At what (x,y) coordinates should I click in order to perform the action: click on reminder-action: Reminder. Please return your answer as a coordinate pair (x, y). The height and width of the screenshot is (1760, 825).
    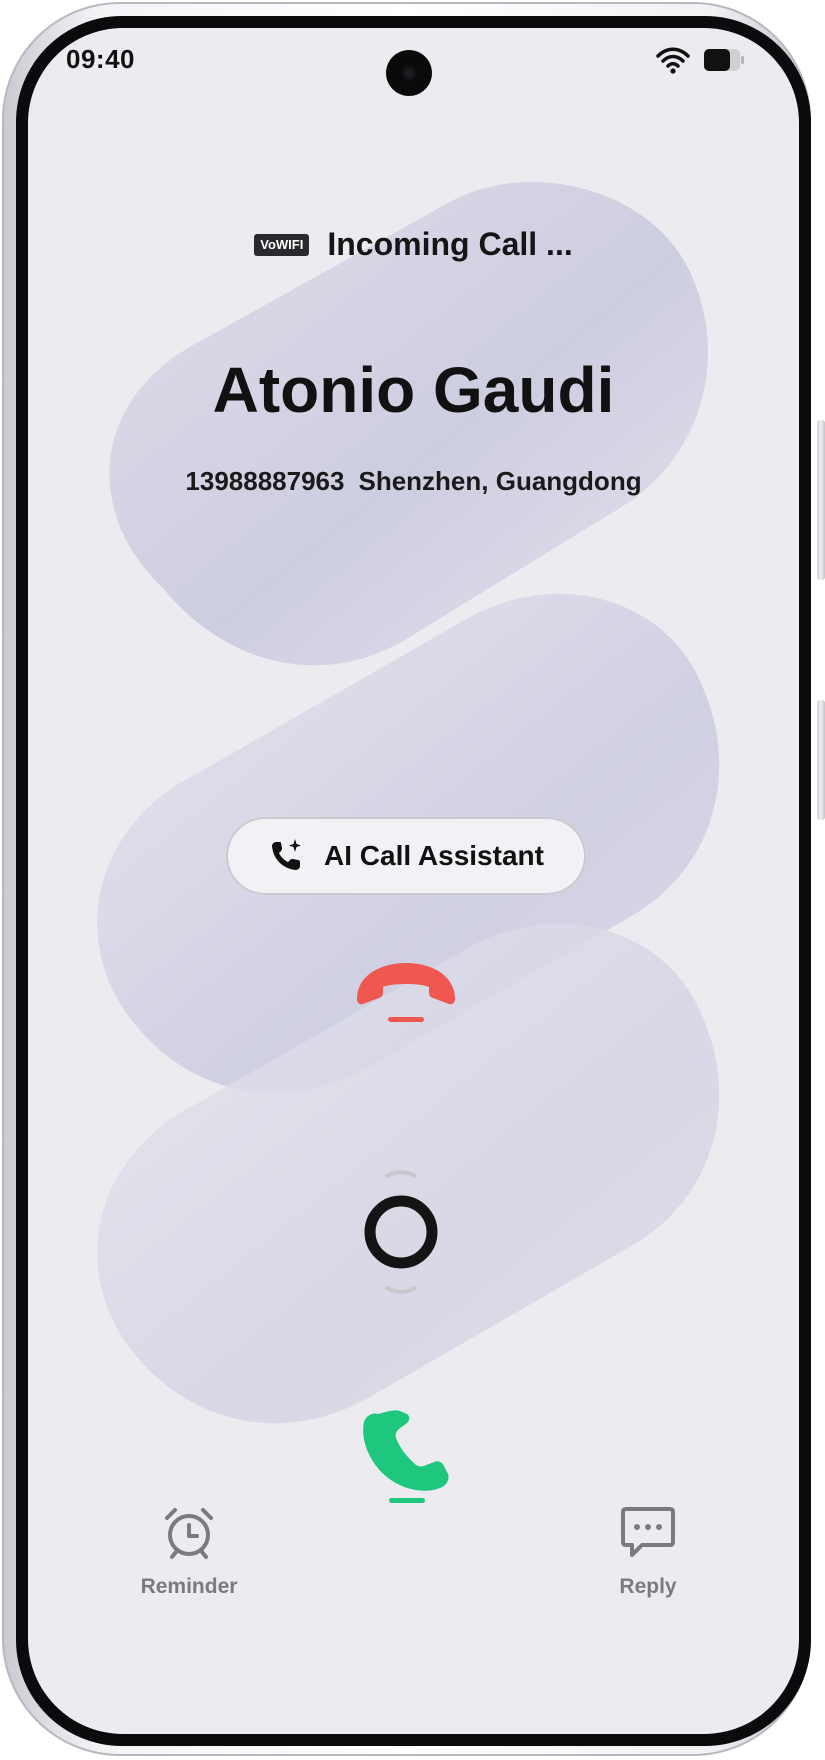
    Looking at the image, I should click on (189, 1551).